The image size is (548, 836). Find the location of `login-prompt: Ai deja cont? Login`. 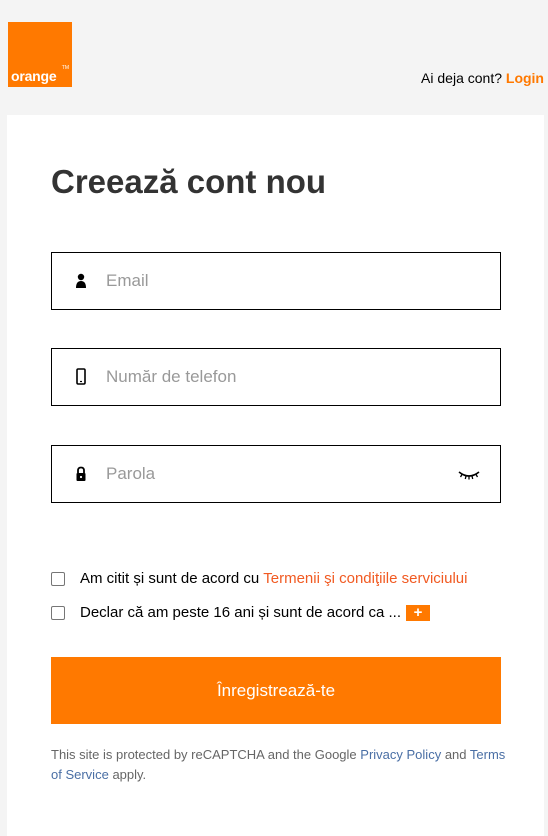

login-prompt: Ai deja cont? Login is located at coordinates (482, 78).